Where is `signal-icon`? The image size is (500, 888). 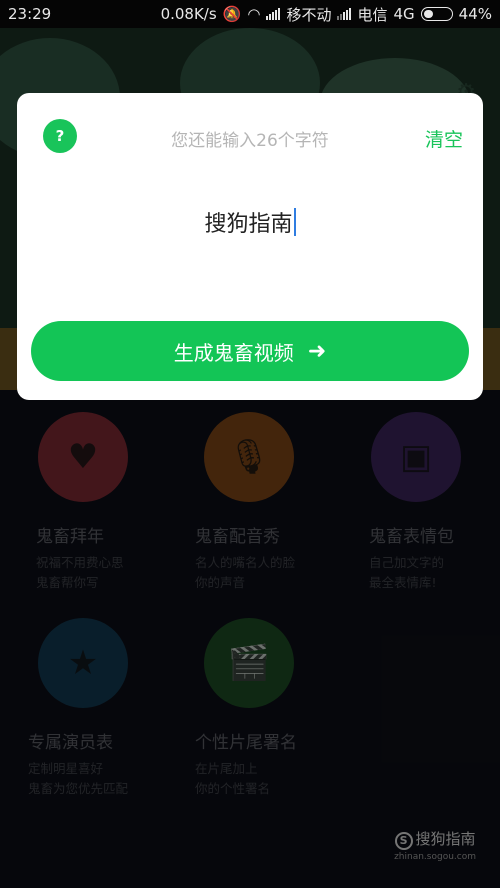 signal-icon is located at coordinates (273, 14).